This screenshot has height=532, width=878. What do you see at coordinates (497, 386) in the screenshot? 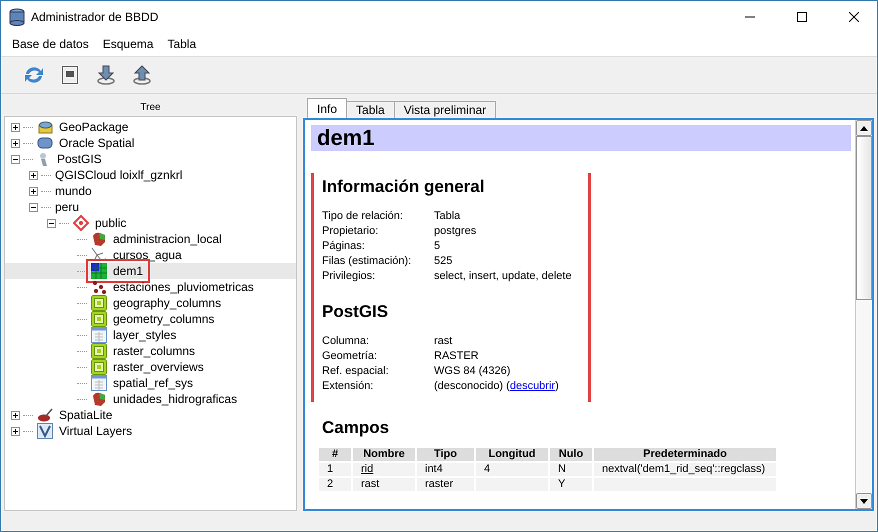
I see `property-value: (desconocido) (descubrir)` at bounding box center [497, 386].